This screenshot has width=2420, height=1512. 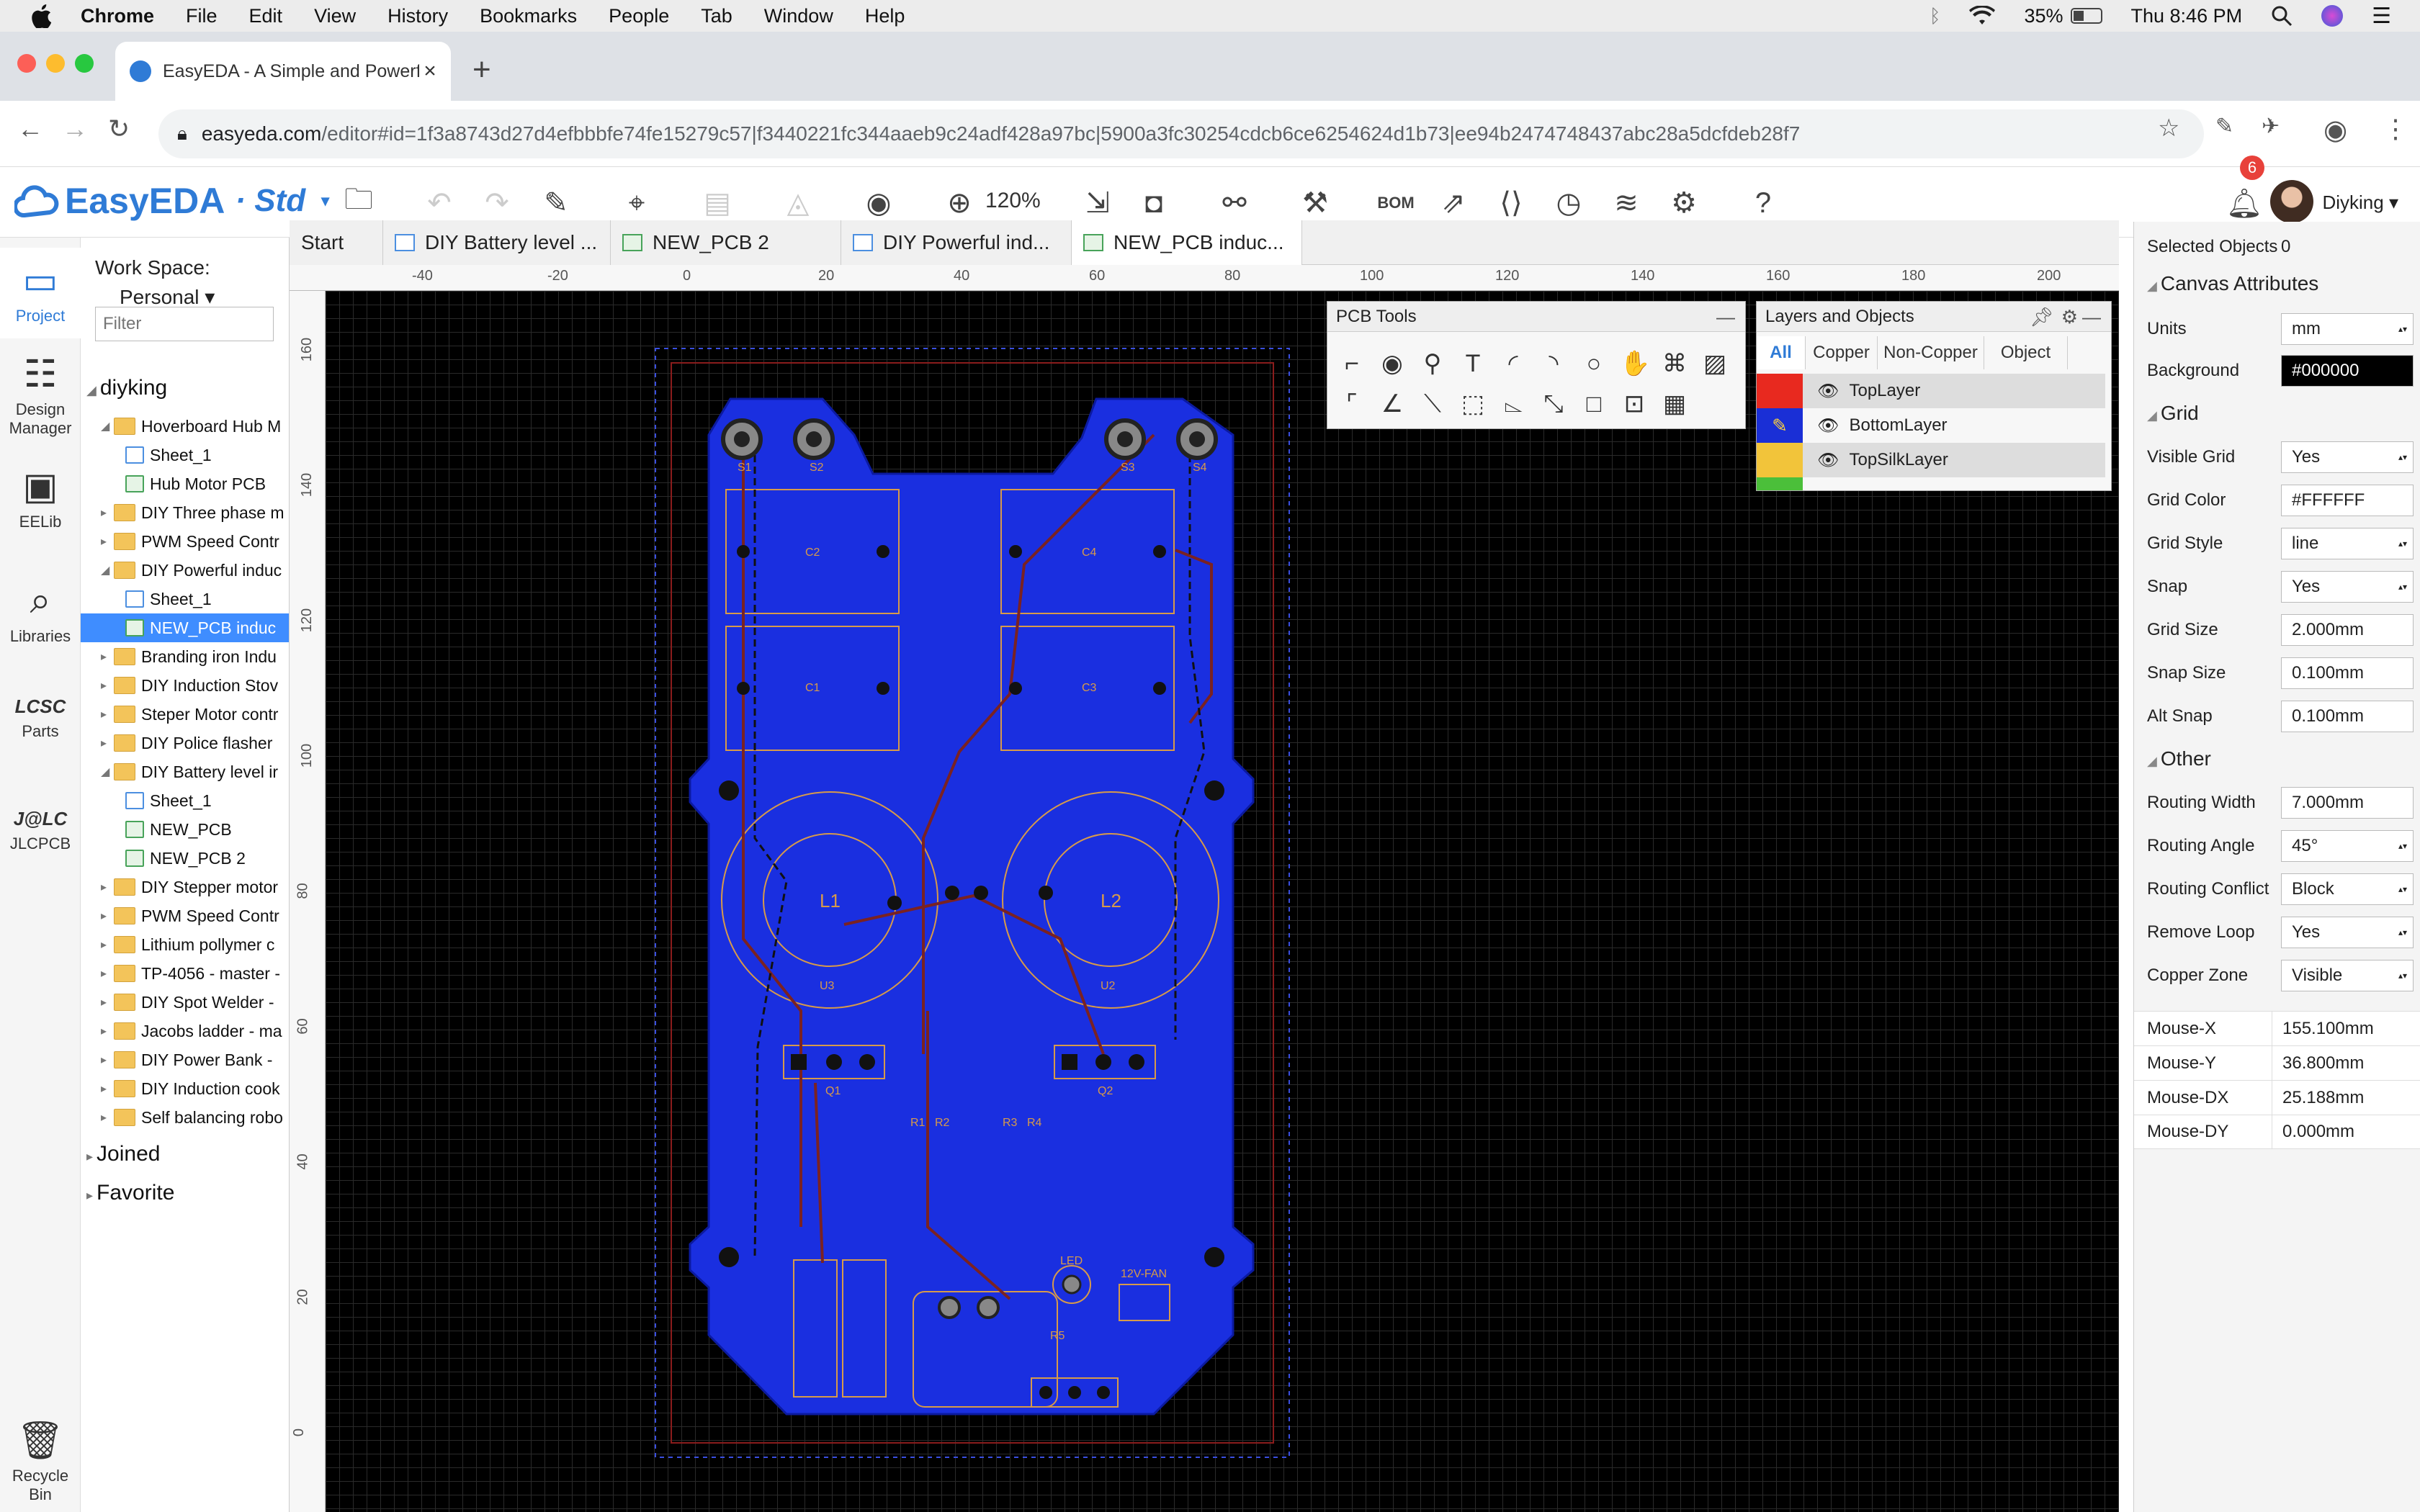 What do you see at coordinates (2347, 500) in the screenshot?
I see `grid-color-input: #FFFFFF` at bounding box center [2347, 500].